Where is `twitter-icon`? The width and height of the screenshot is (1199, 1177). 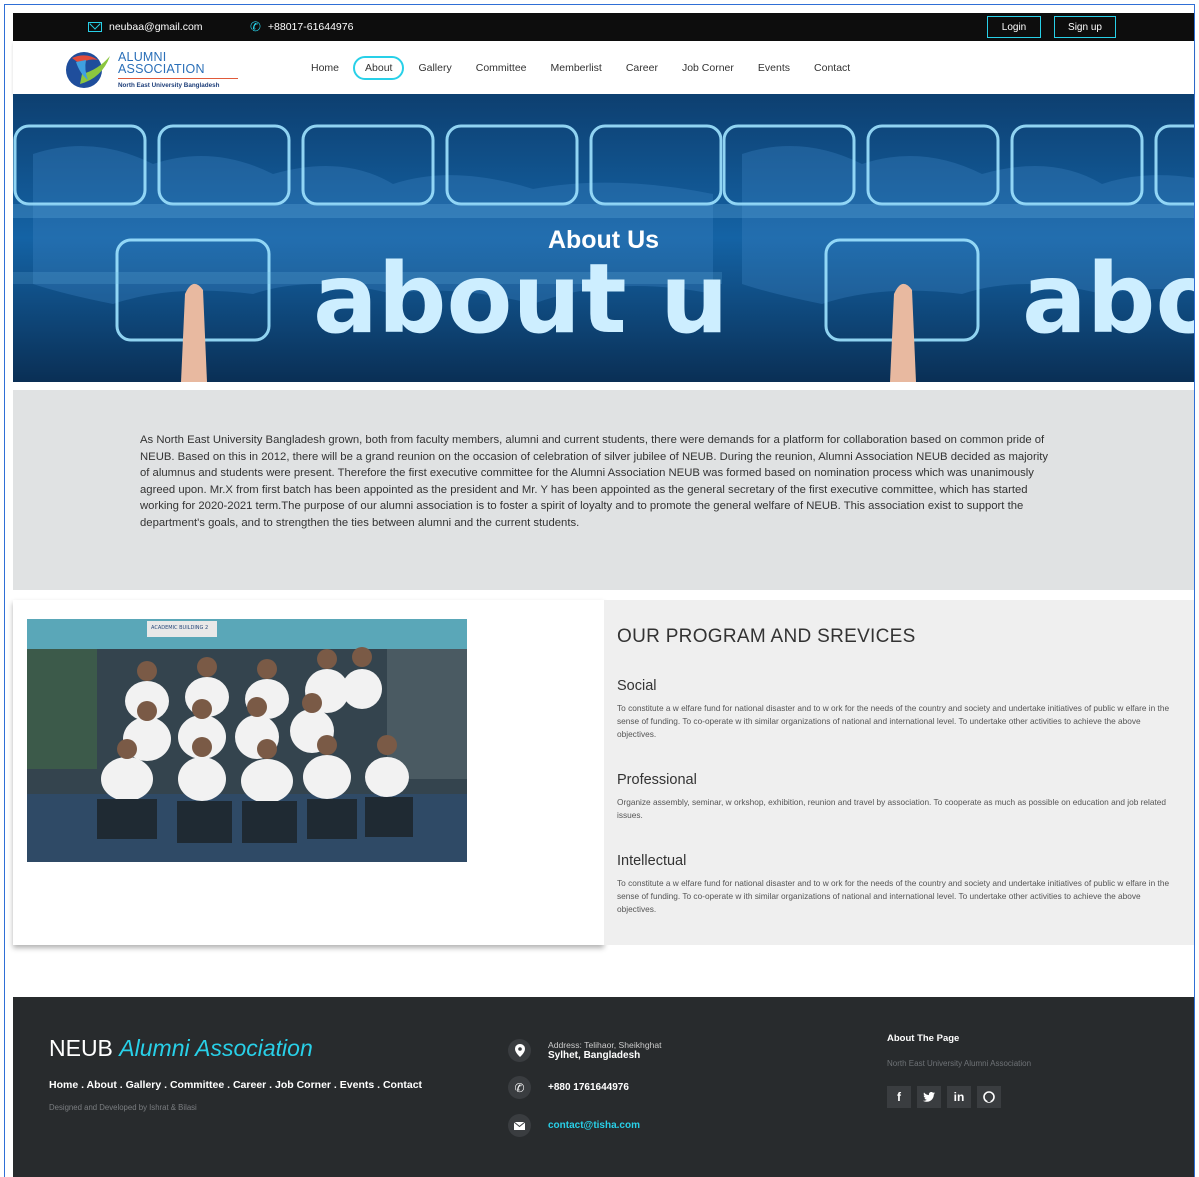
twitter-icon is located at coordinates (929, 1097).